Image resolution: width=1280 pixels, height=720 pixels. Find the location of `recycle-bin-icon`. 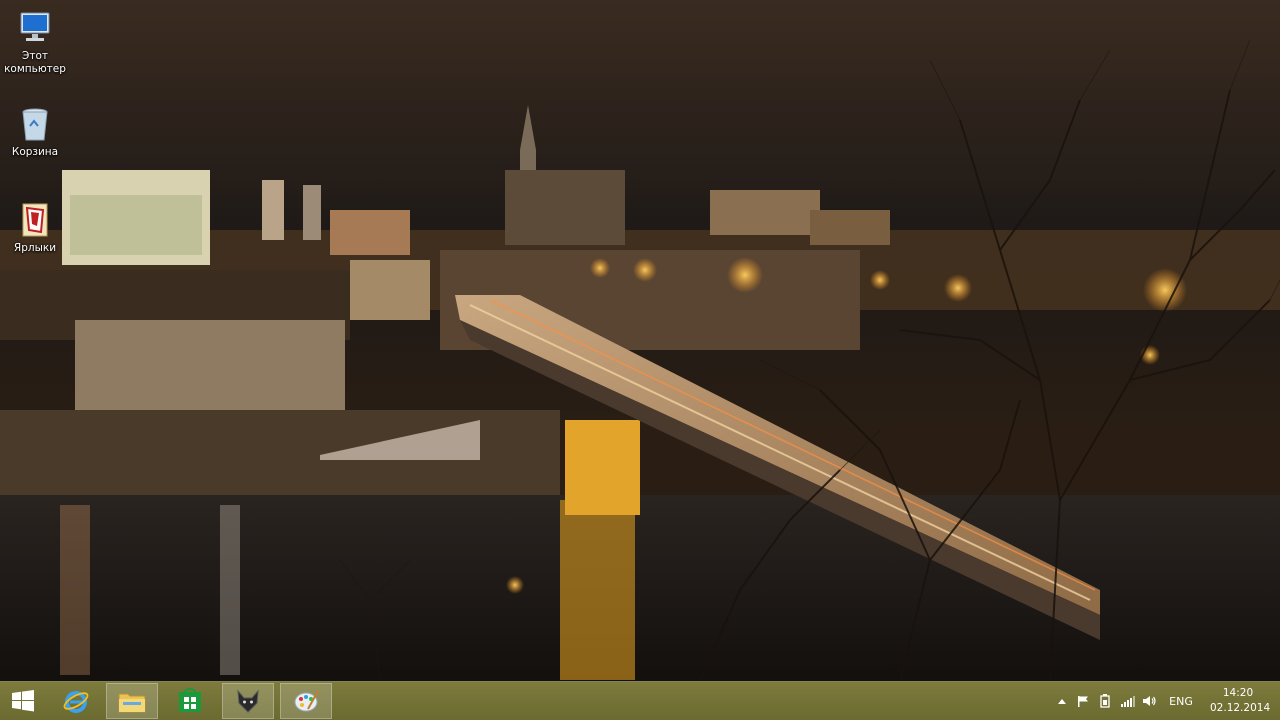

recycle-bin-icon is located at coordinates (35, 124).